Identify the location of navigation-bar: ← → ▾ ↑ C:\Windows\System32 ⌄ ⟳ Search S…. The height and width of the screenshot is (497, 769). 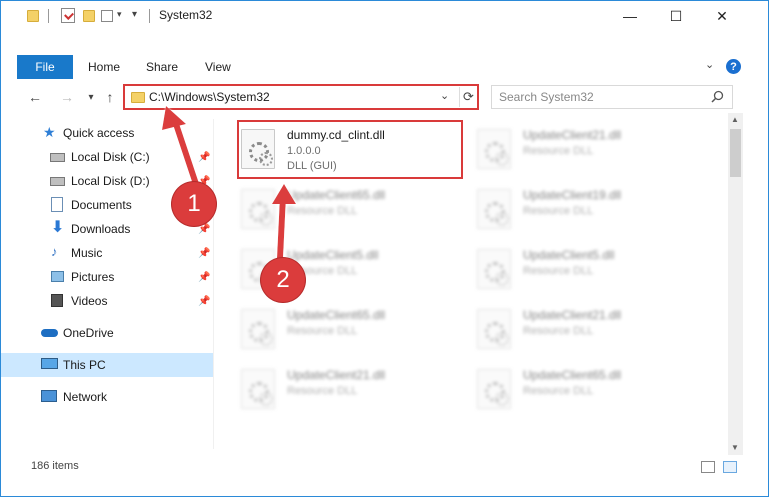
(384, 97).